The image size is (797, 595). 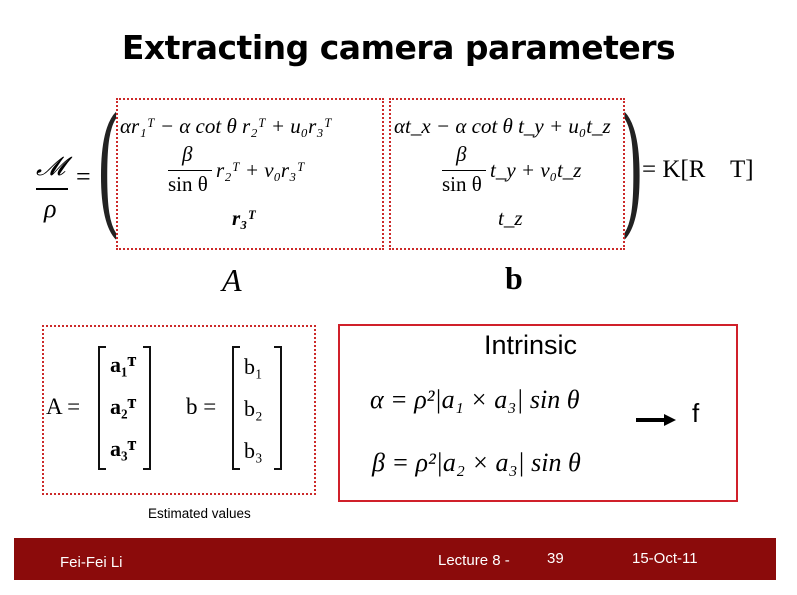 I want to click on footer-page-number: 39, so click(x=555, y=558).